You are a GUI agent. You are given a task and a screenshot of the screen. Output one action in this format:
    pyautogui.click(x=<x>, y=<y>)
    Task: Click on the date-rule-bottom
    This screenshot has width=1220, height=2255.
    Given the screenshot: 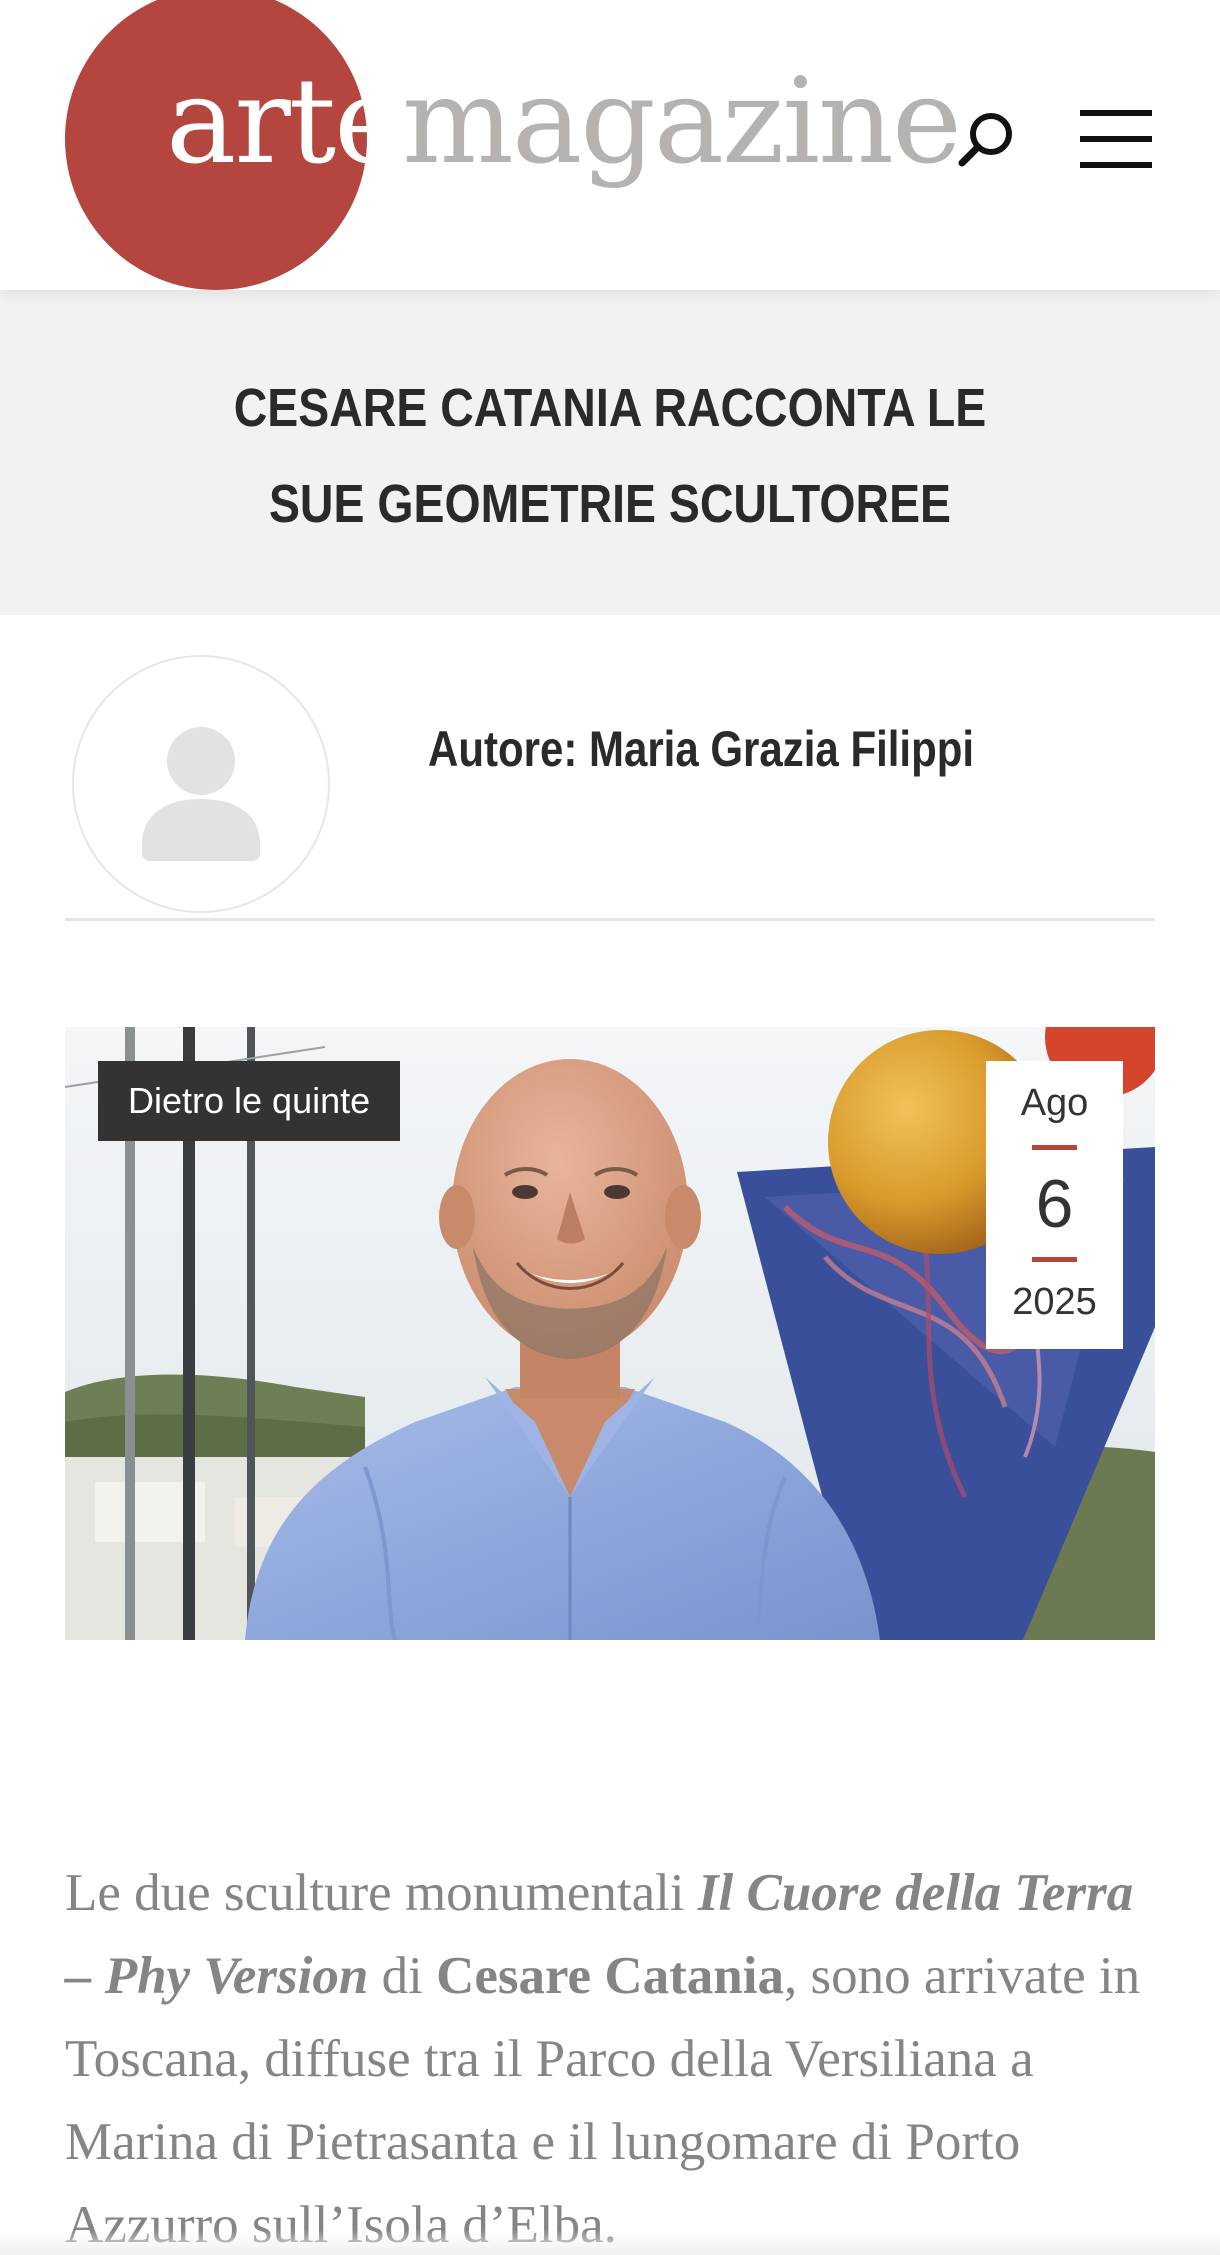 What is the action you would take?
    pyautogui.click(x=1054, y=1259)
    